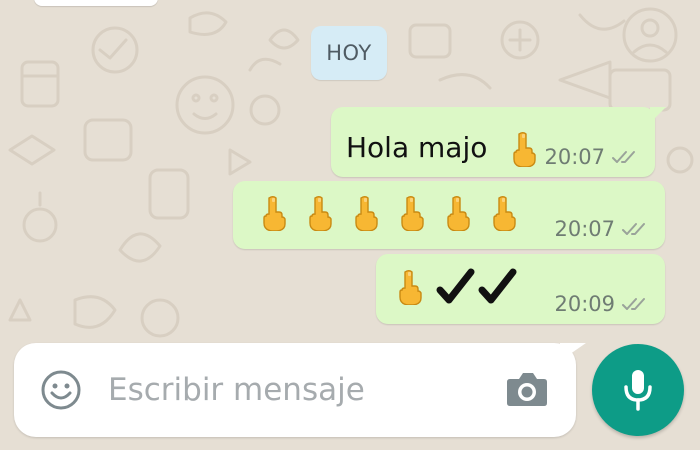 The image size is (700, 450). I want to click on message-text-content: Hola majo, so click(417, 147).